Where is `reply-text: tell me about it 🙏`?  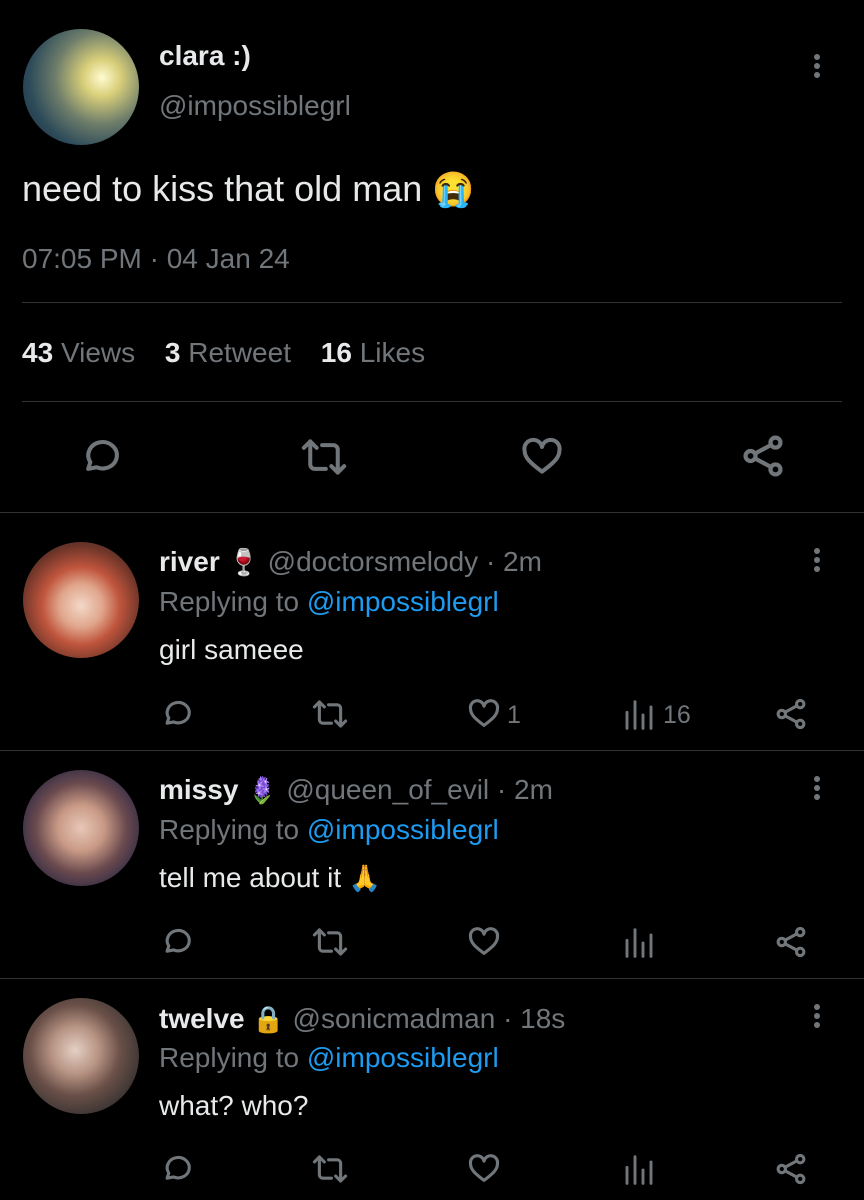 reply-text: tell me about it 🙏 is located at coordinates (270, 878).